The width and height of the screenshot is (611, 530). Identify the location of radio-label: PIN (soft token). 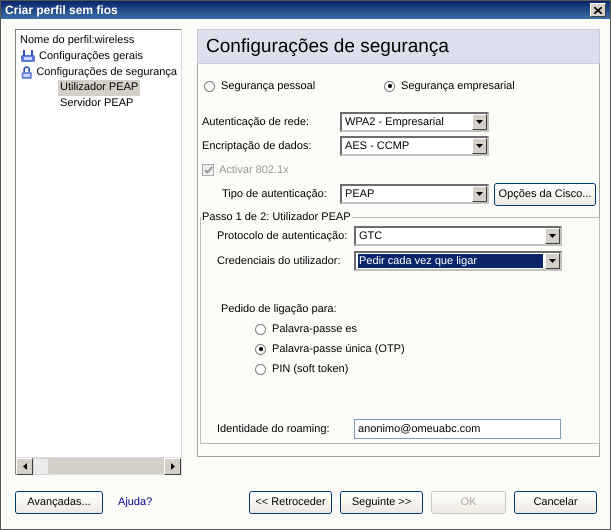
(310, 369).